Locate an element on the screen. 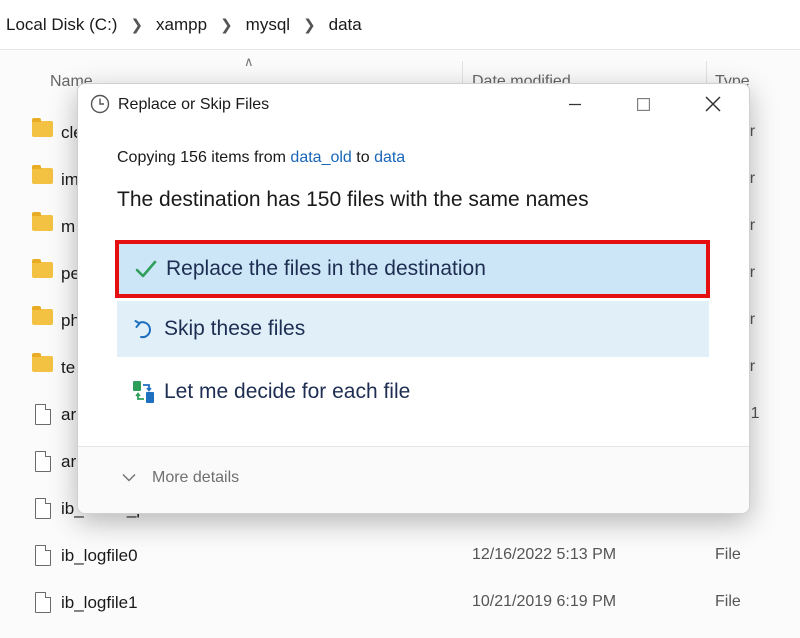 Image resolution: width=800 pixels, height=638 pixels. source-folder-link: data_old is located at coordinates (320, 157).